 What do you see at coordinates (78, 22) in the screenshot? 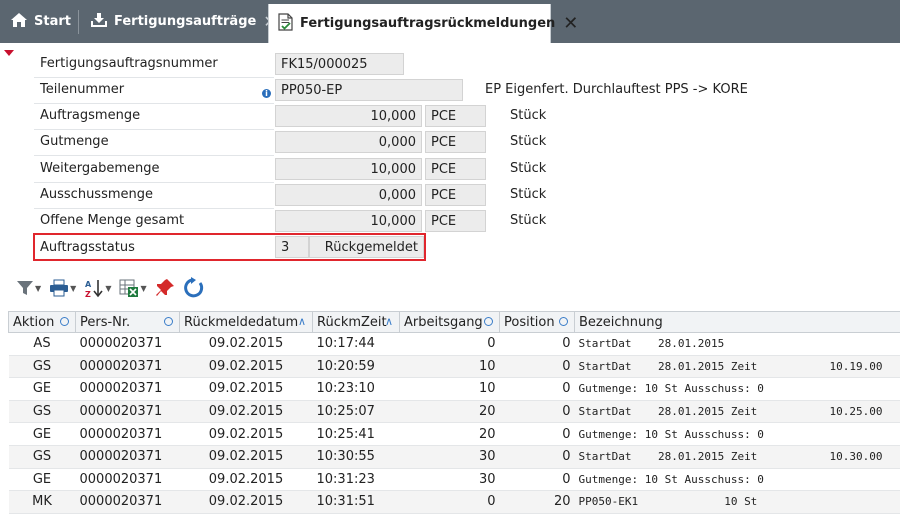
I see `tab-divider` at bounding box center [78, 22].